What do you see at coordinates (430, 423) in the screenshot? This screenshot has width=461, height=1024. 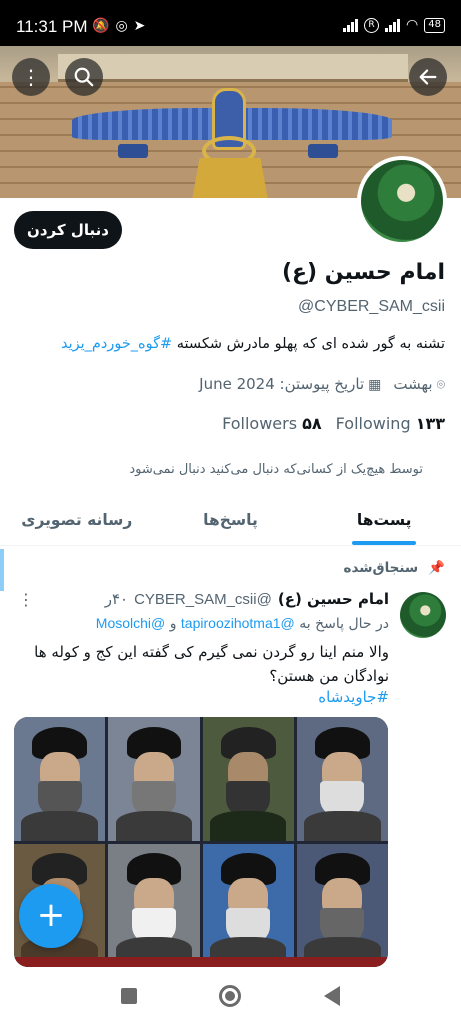 I see `following-count: ۱۳۳` at bounding box center [430, 423].